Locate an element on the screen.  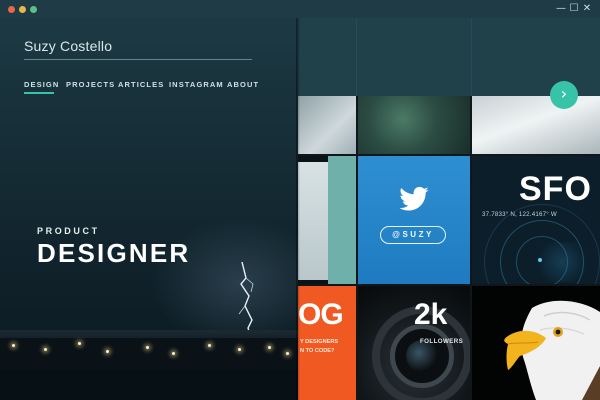
eagle-photo-tile is located at coordinates (536, 343).